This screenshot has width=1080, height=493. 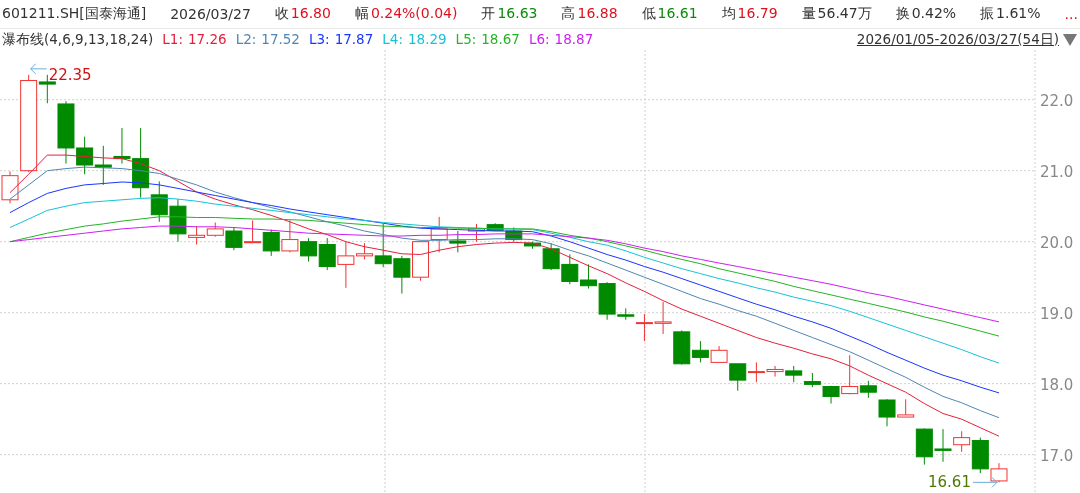 I want to click on legend-value: 17.87, so click(x=354, y=39).